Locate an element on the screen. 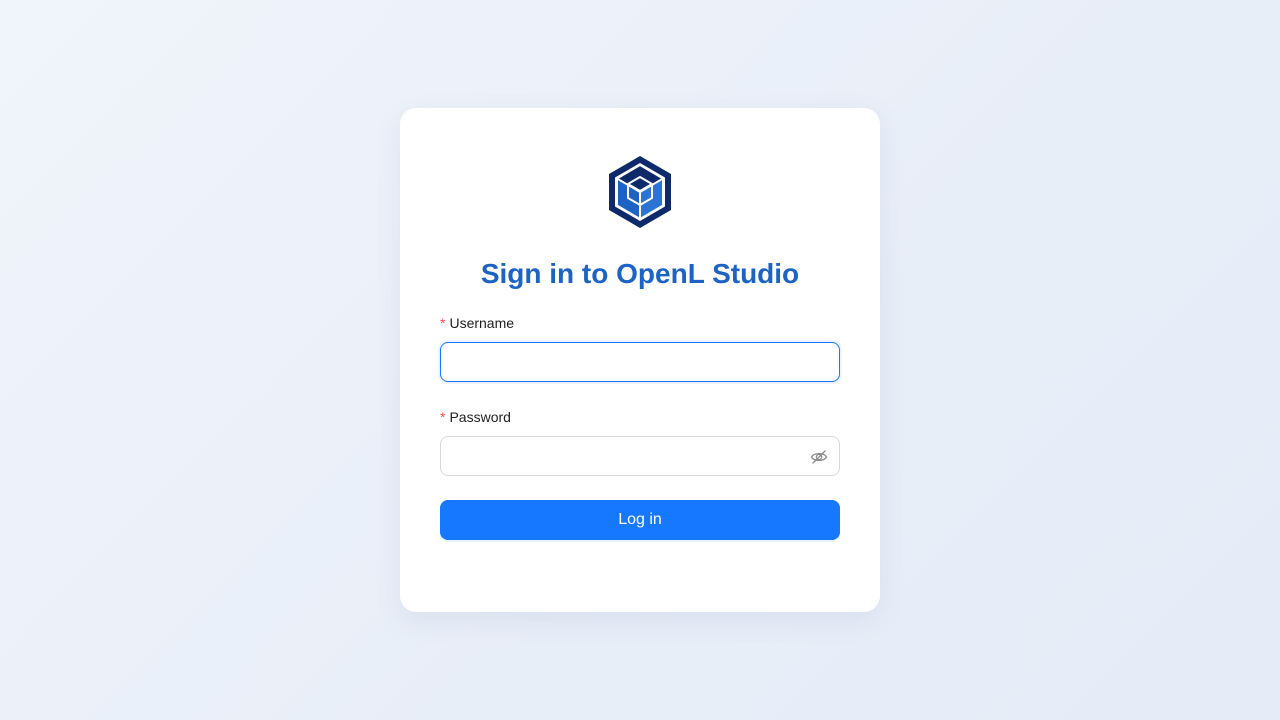  eye-slash-icon is located at coordinates (819, 457).